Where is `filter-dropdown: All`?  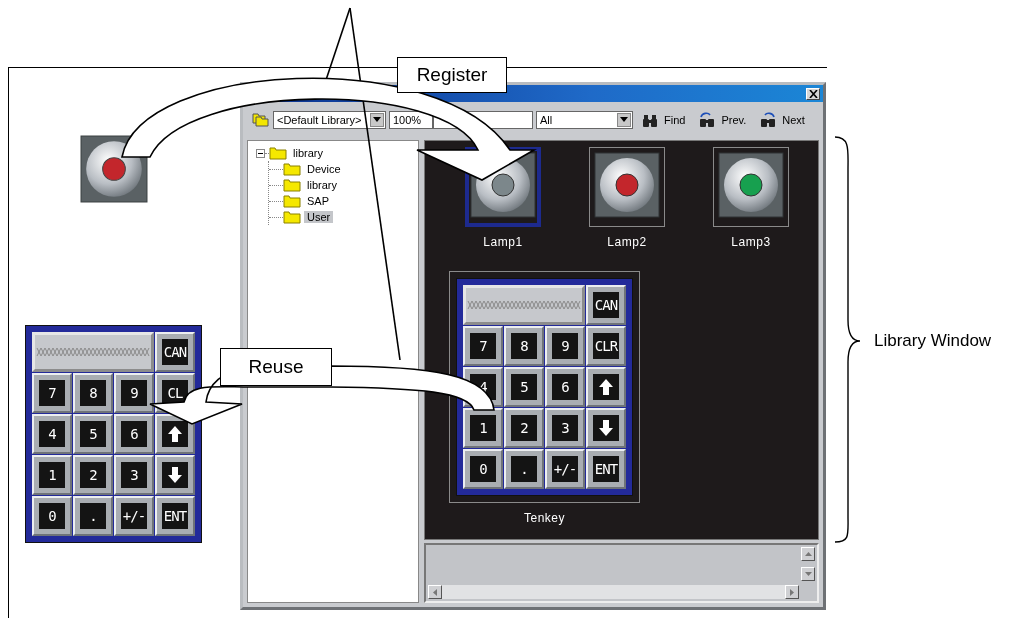
filter-dropdown: All is located at coordinates (584, 119).